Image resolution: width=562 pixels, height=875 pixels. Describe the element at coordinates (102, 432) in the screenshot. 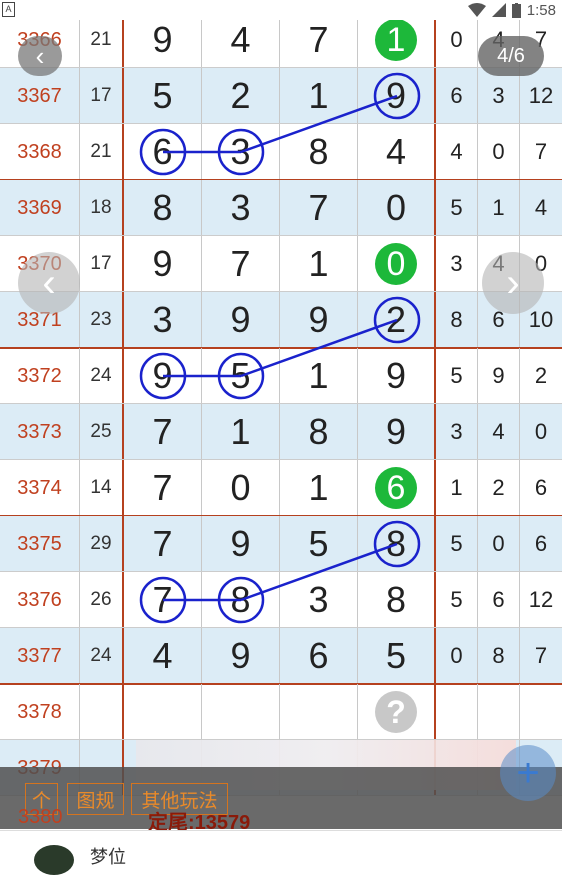

I see `sum-cell: 25` at that location.